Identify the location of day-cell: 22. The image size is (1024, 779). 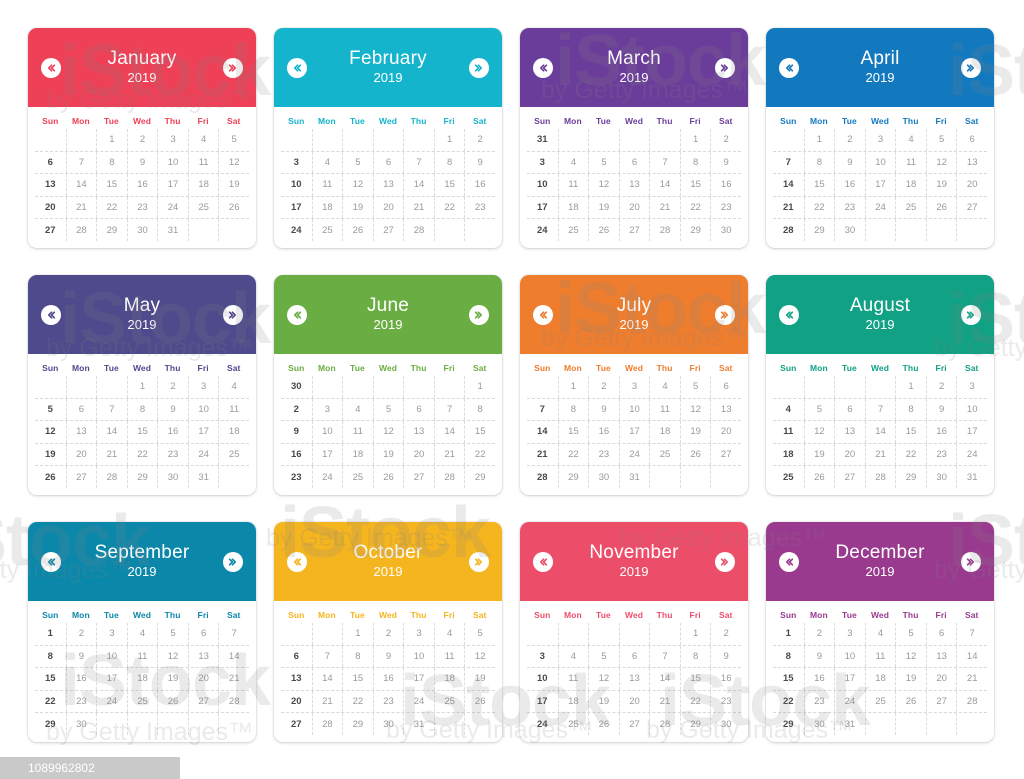
(819, 207).